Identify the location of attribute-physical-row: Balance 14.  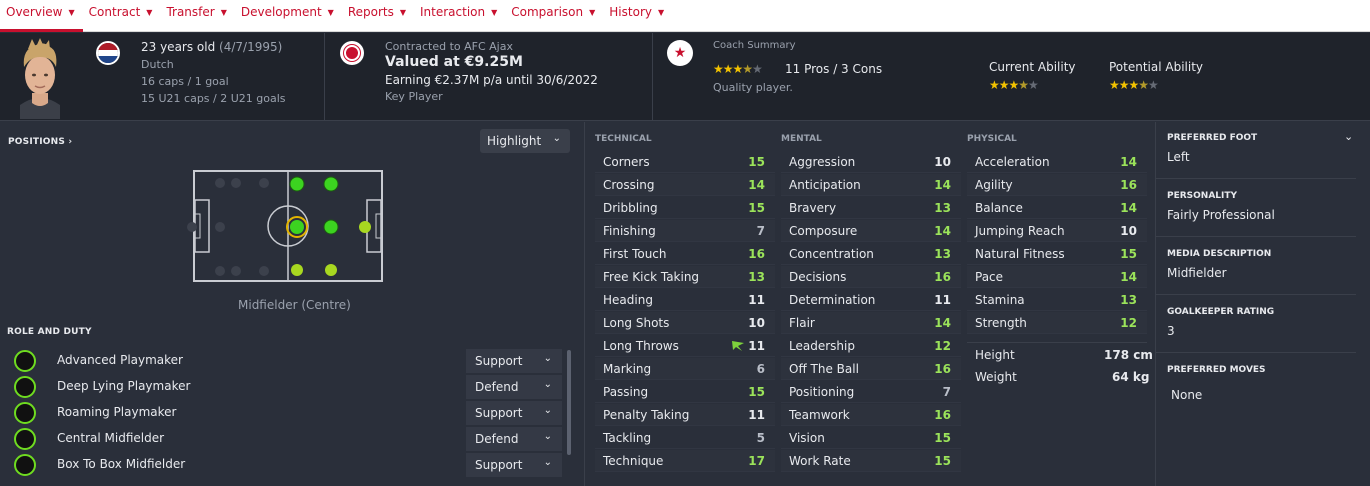
(1057, 208).